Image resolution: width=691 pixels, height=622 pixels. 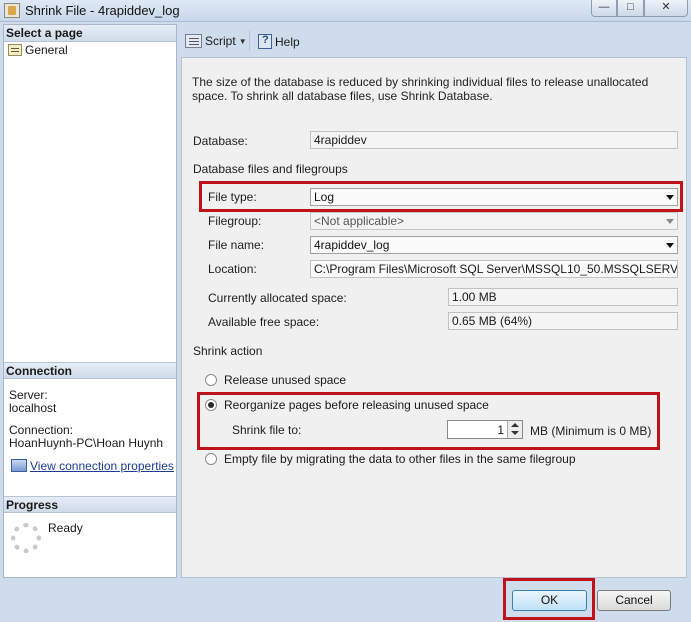 I want to click on view-connection-properties-label: View connection properties, so click(x=102, y=466).